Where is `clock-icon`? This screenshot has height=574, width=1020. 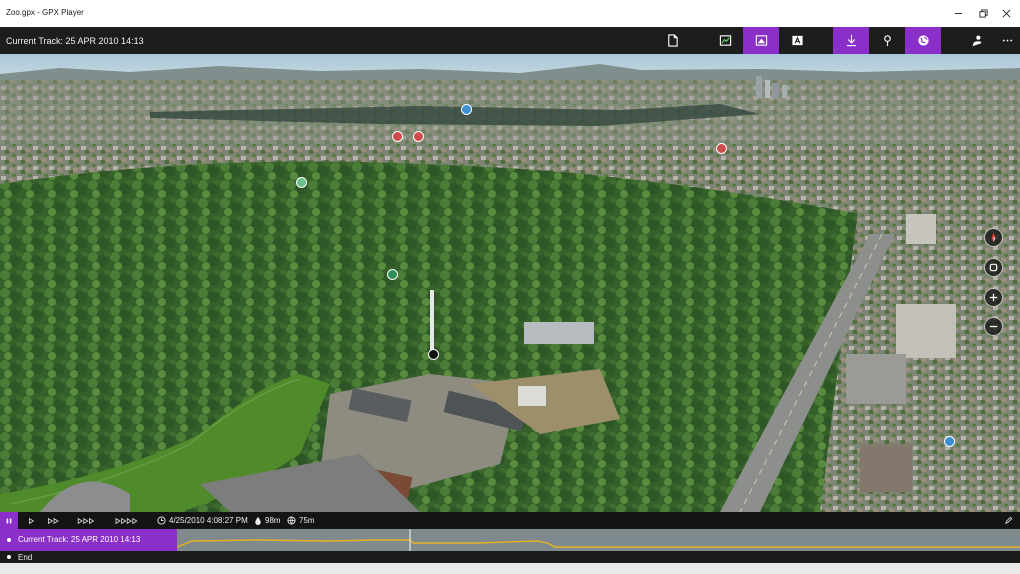
clock-icon is located at coordinates (161, 520).